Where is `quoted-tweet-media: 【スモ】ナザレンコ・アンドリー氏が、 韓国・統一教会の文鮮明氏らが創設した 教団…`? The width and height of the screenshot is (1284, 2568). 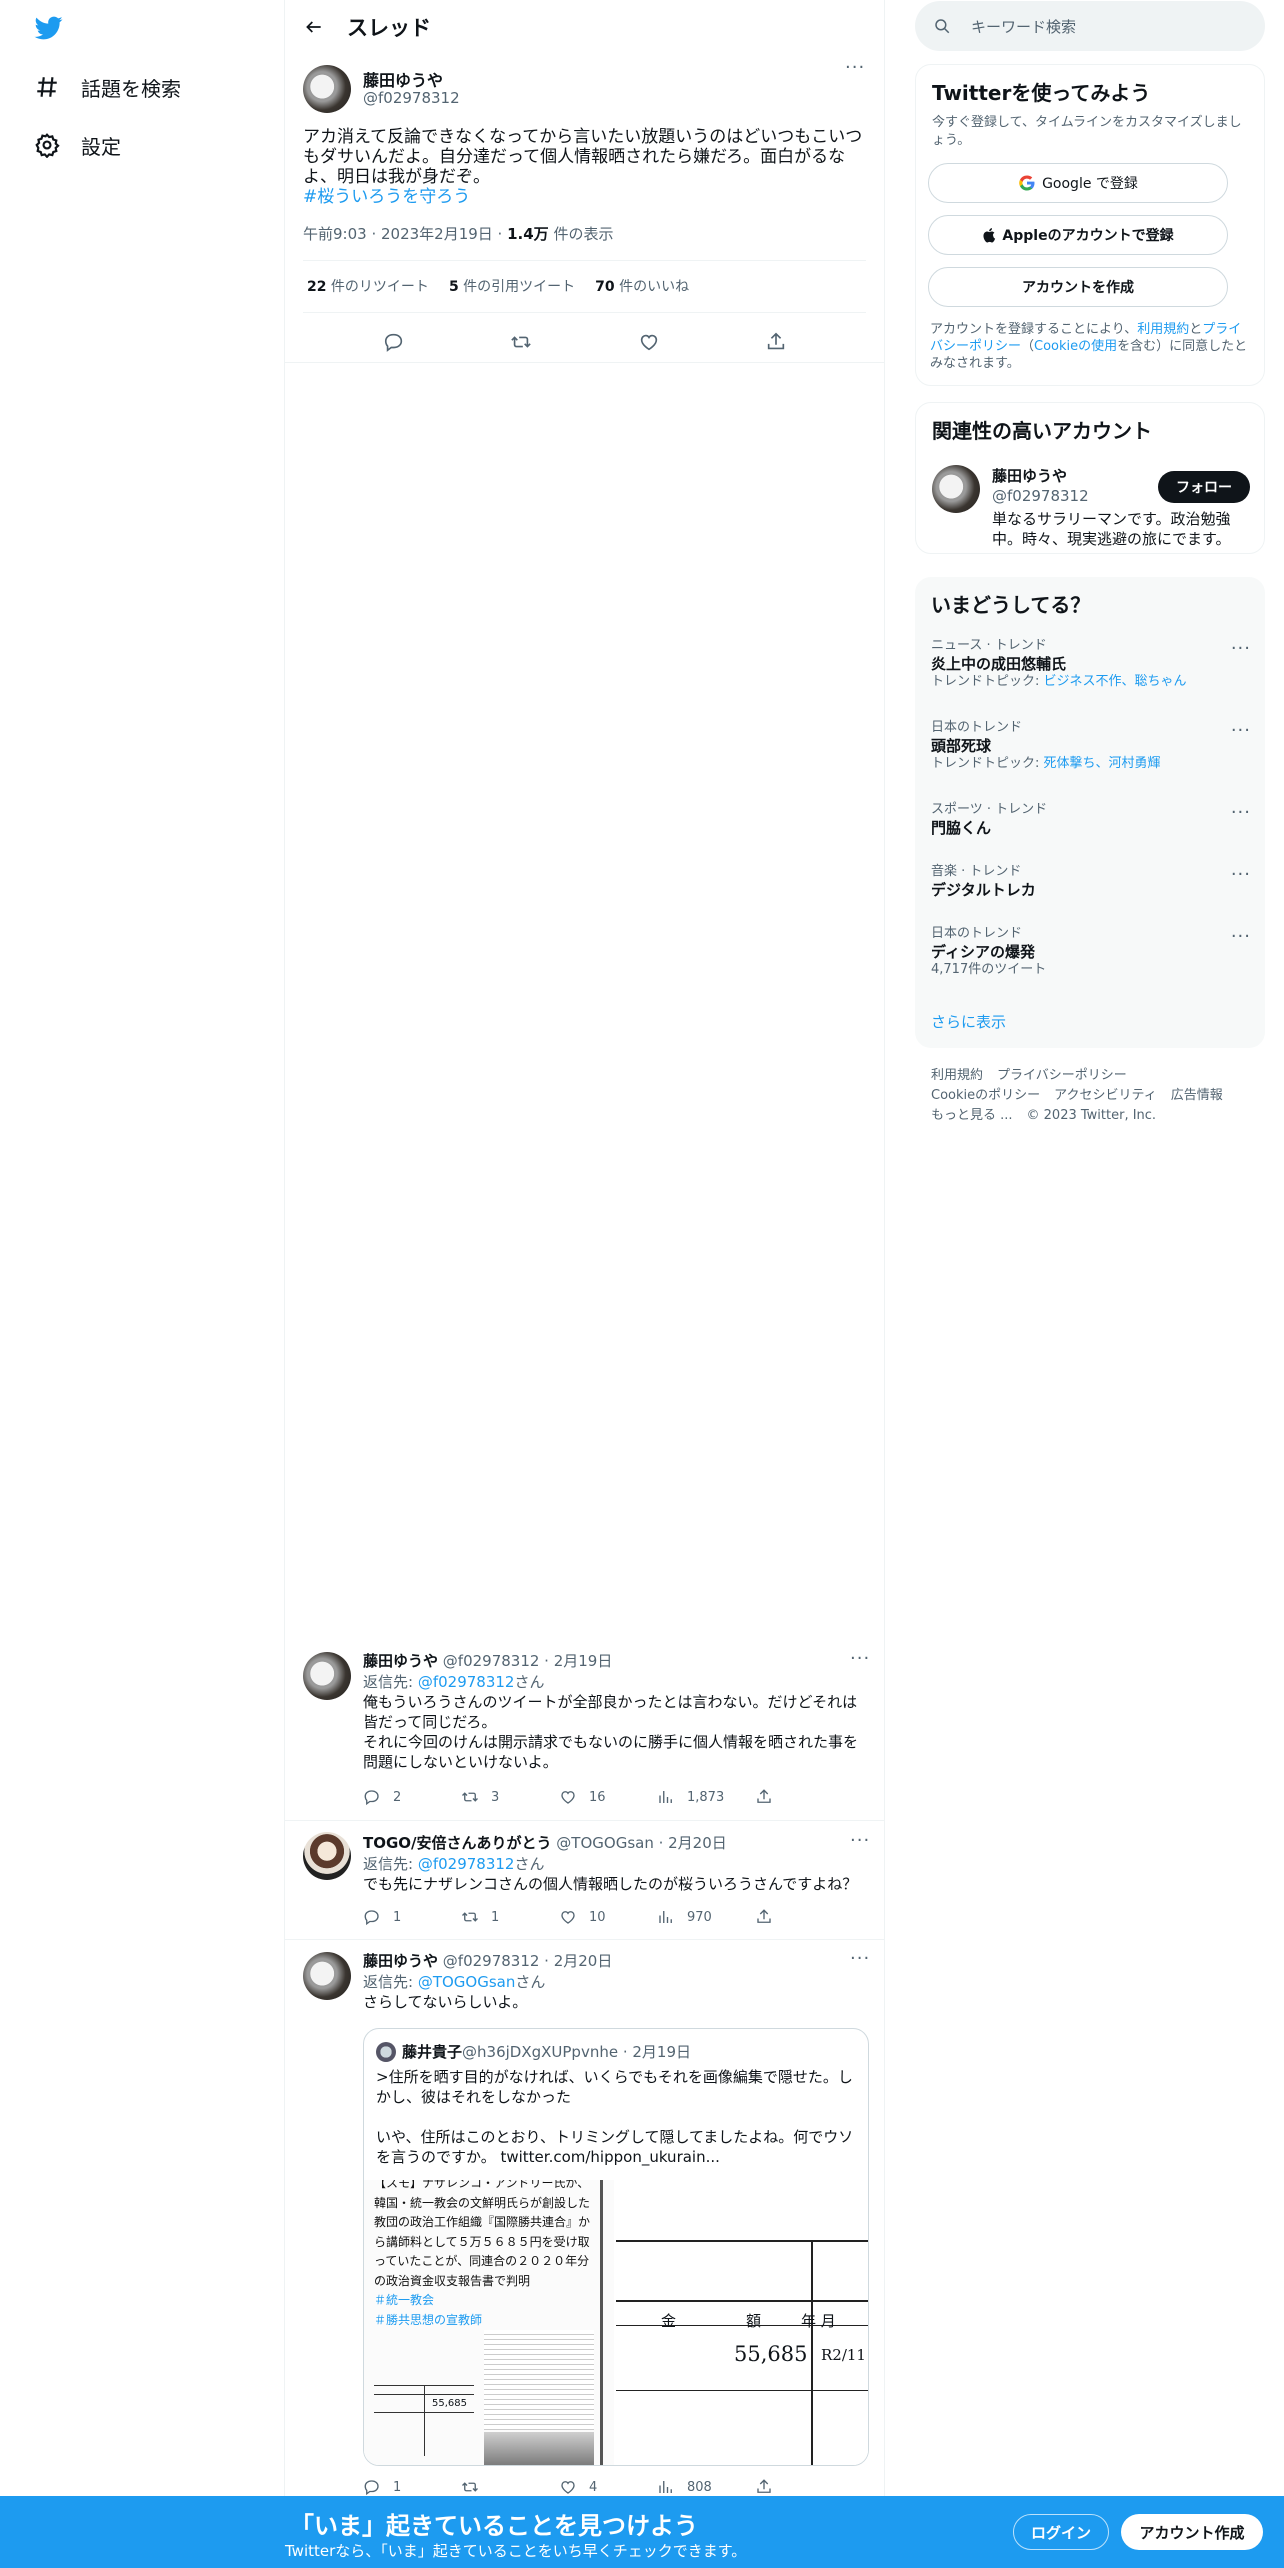
quoted-tweet-media: 【スモ】ナザレンコ・アンドリー氏が、 韓国・統一教会の文鮮明氏らが創設した 教団… is located at coordinates (616, 2322).